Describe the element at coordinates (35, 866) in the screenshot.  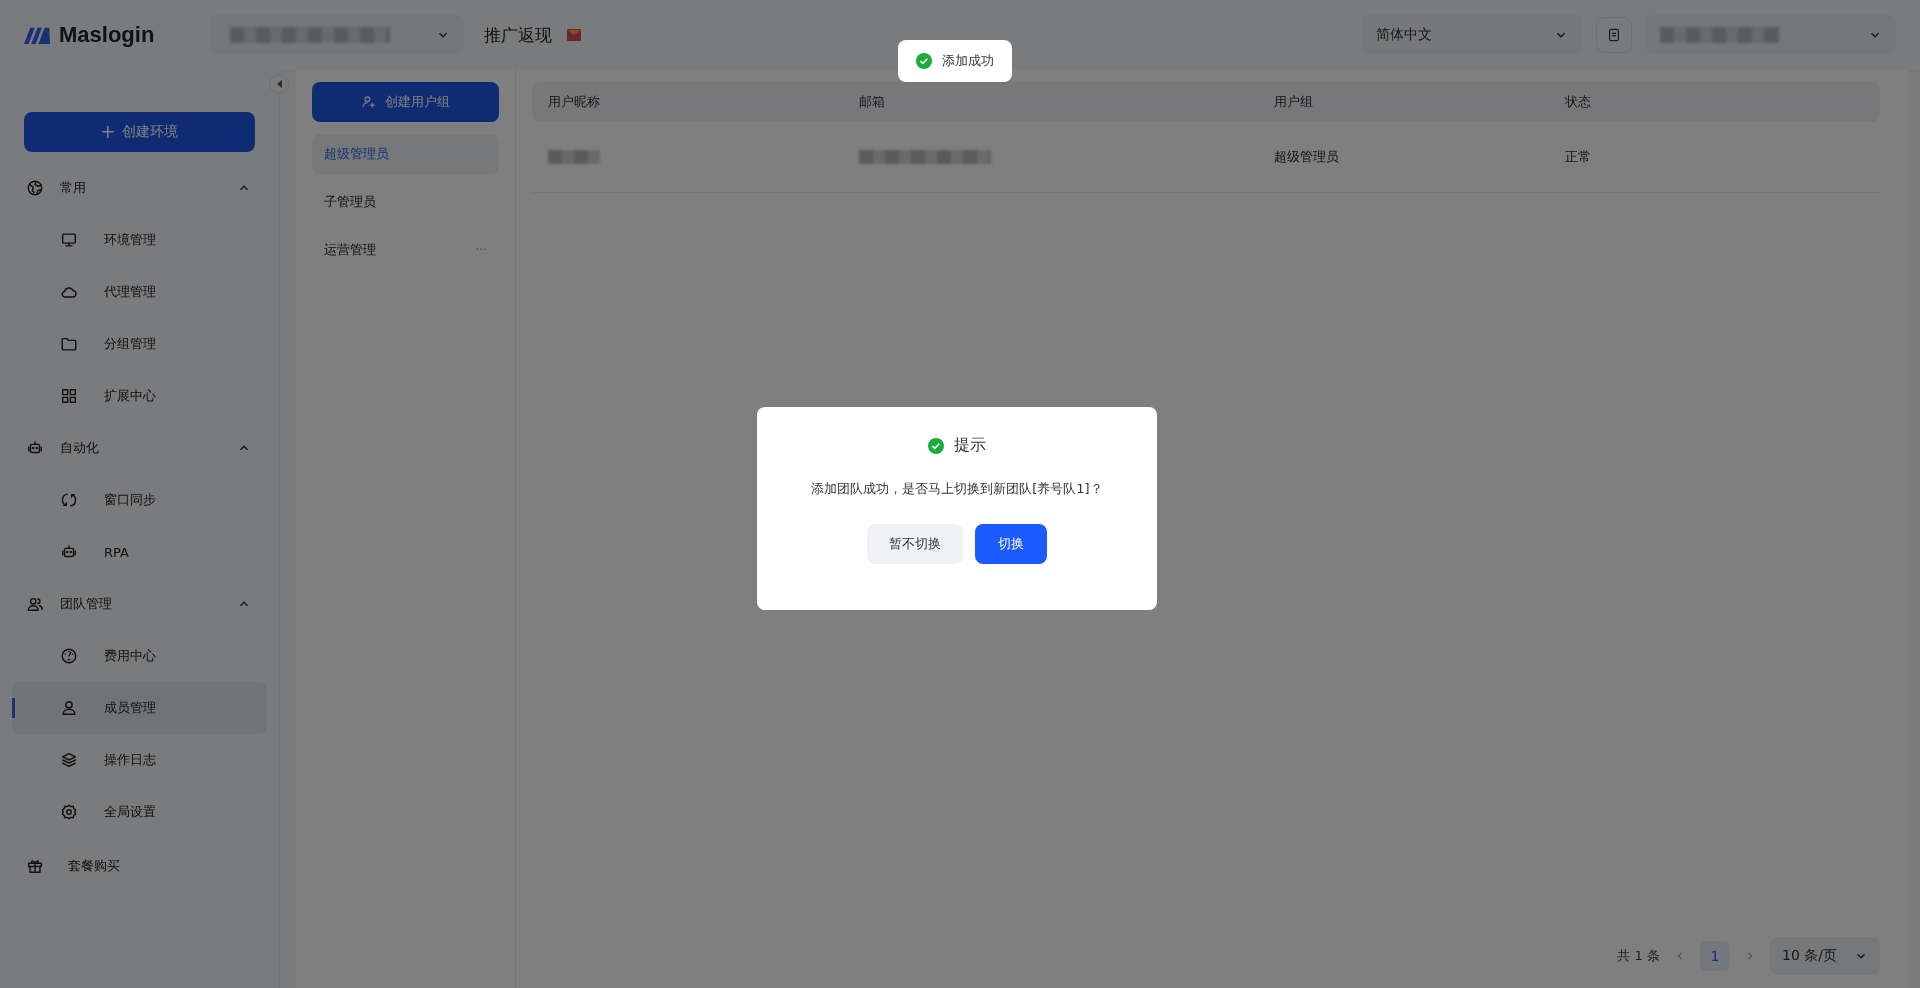
I see `gift-icon` at that location.